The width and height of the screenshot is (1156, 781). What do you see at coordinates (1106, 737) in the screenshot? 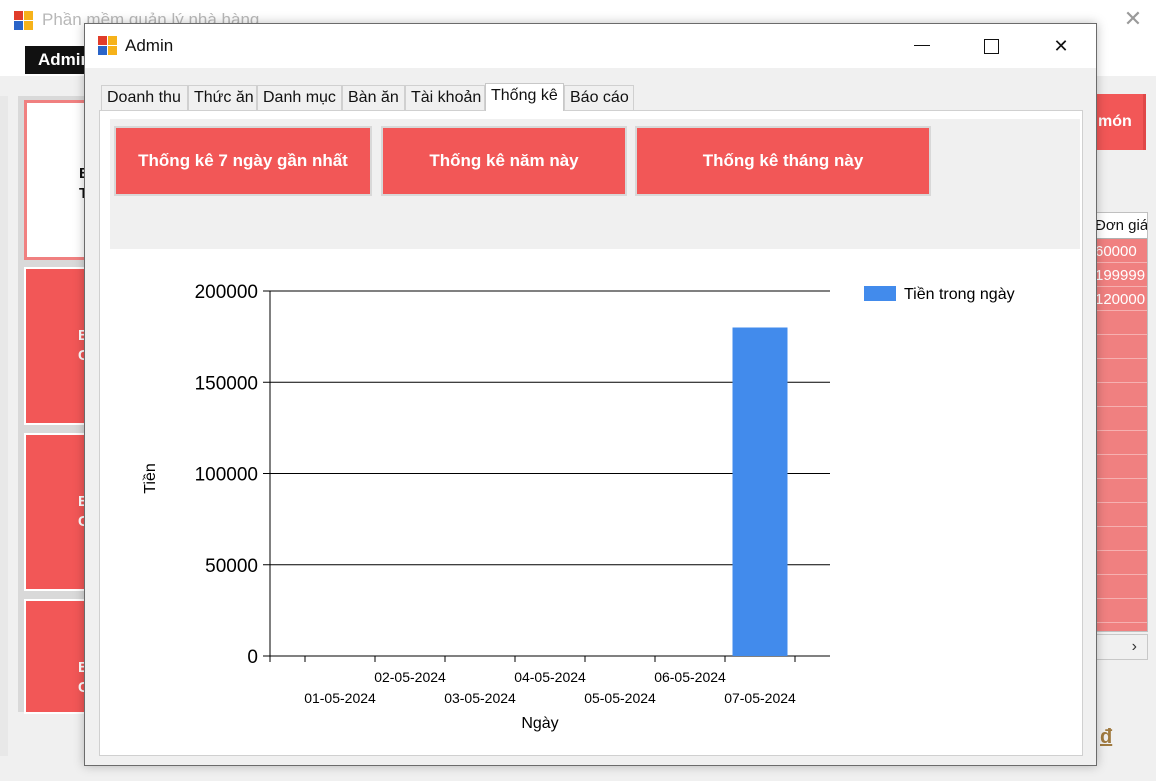
I see `currency-label: đ` at bounding box center [1106, 737].